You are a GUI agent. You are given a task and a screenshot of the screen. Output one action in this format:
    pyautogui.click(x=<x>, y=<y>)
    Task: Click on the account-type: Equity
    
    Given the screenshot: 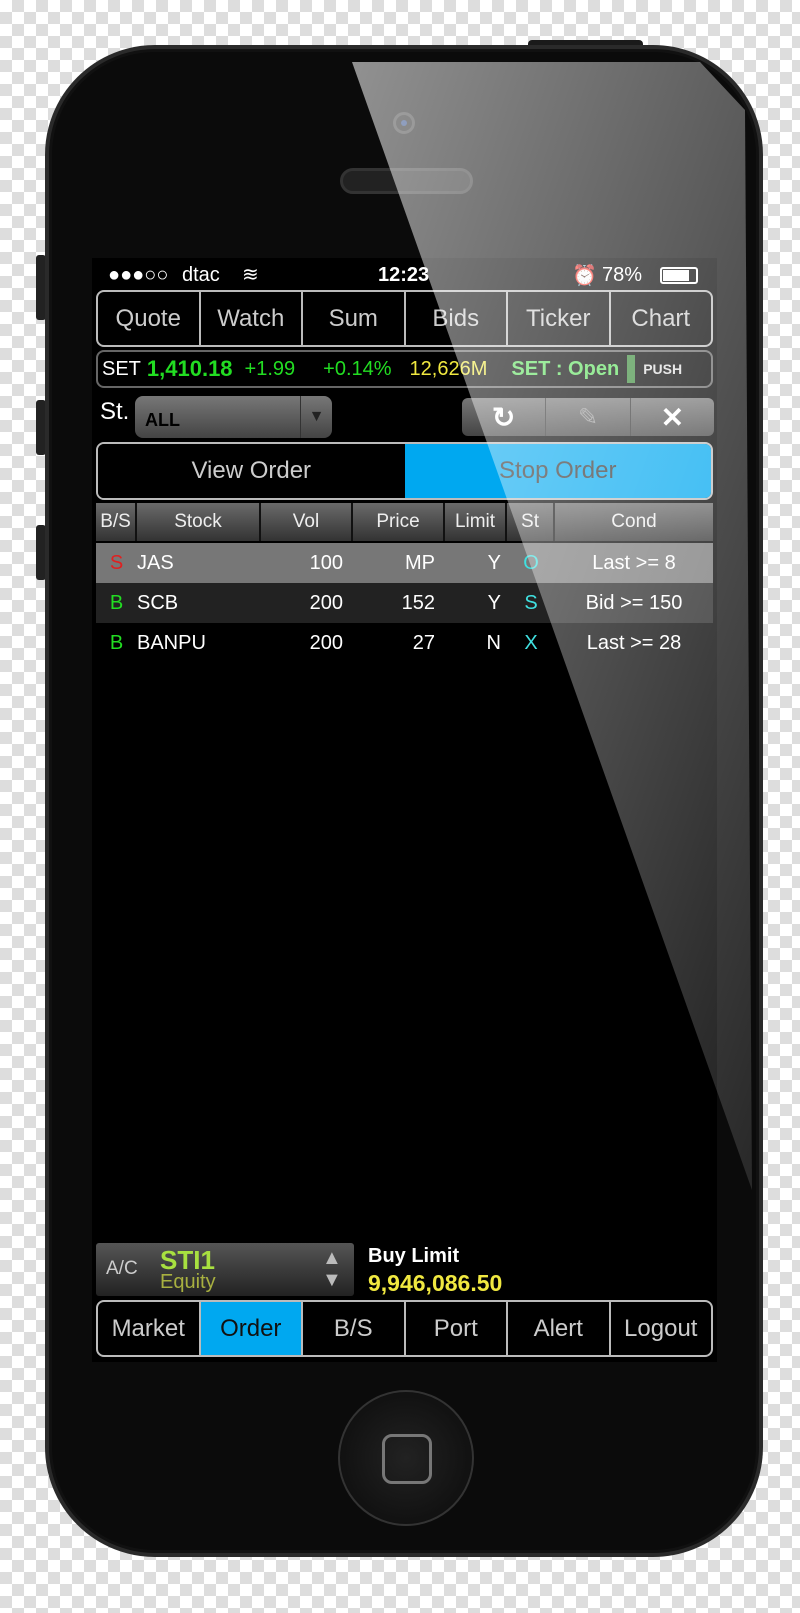 What is the action you would take?
    pyautogui.click(x=188, y=1282)
    